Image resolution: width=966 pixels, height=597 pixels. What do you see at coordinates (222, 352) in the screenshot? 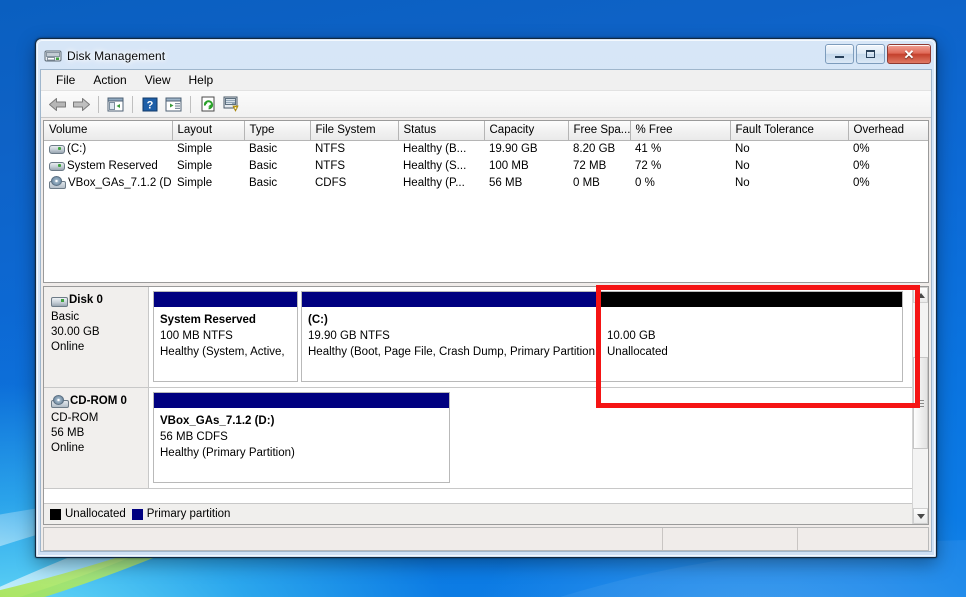
I see `partition-status: Healthy (System, Active,` at bounding box center [222, 352].